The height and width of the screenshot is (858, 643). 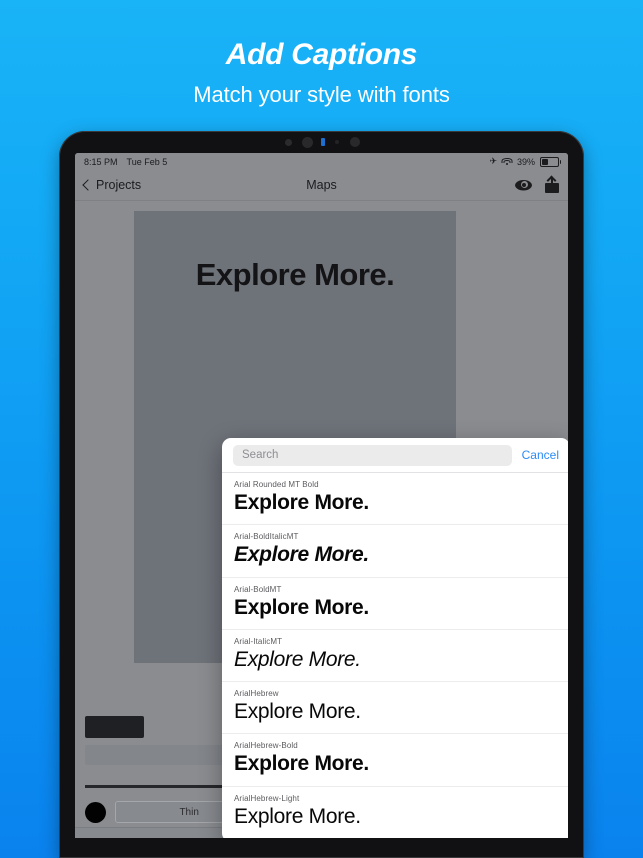 I want to click on promo-header: Add Captions Match your style with fonts, so click(x=321, y=53).